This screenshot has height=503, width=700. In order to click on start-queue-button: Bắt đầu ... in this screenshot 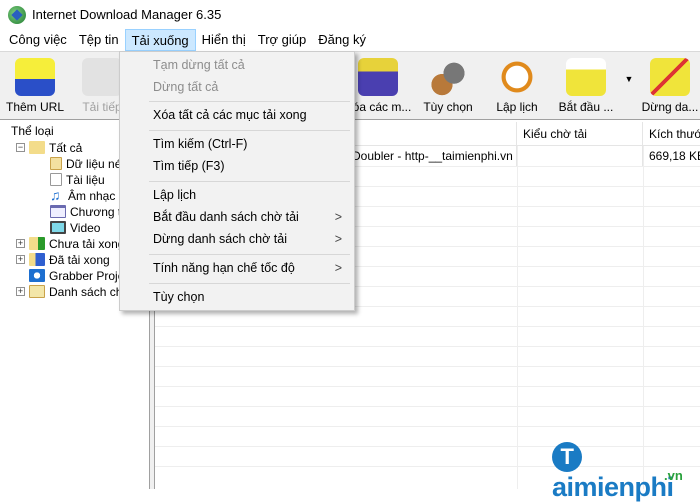, I will do `click(586, 86)`.